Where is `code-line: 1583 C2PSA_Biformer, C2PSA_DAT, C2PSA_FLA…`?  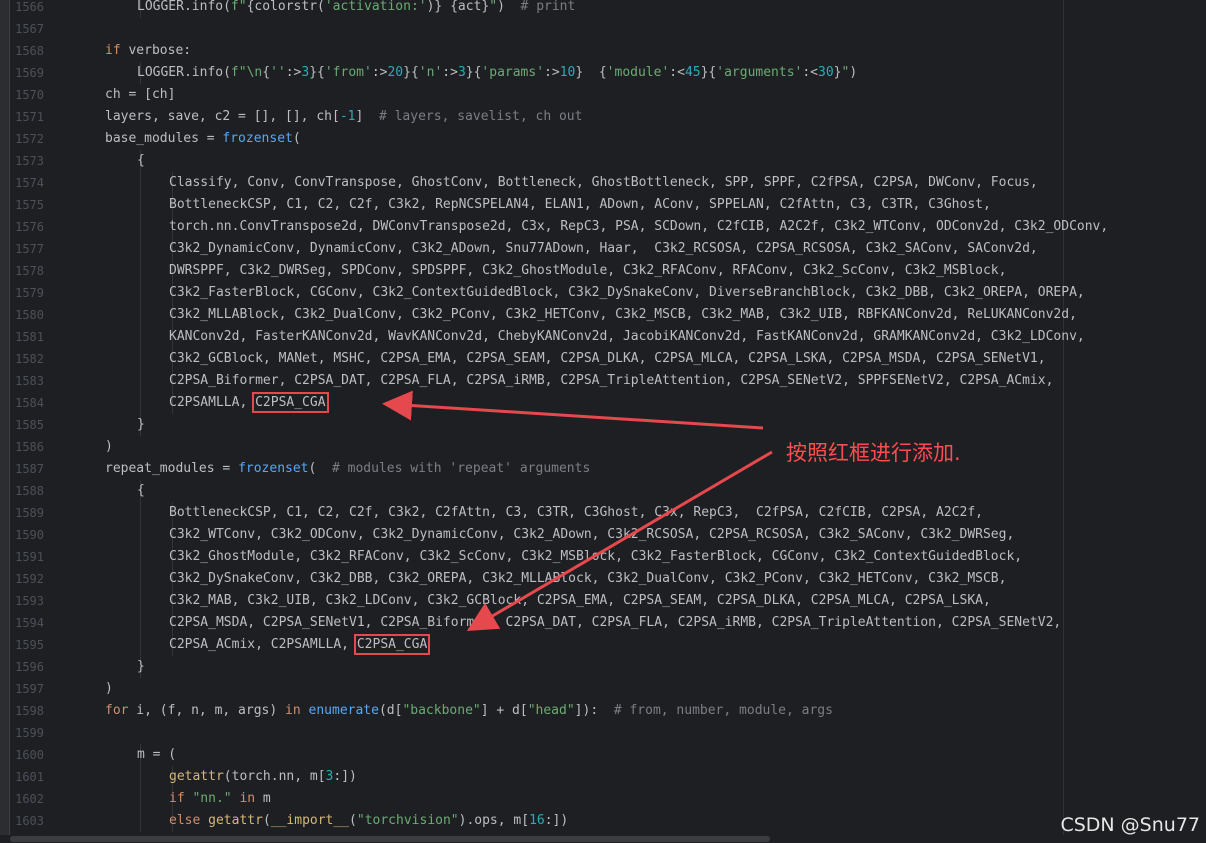 code-line: 1583 C2PSA_Biformer, C2PSA_DAT, C2PSA_FLA… is located at coordinates (603, 381).